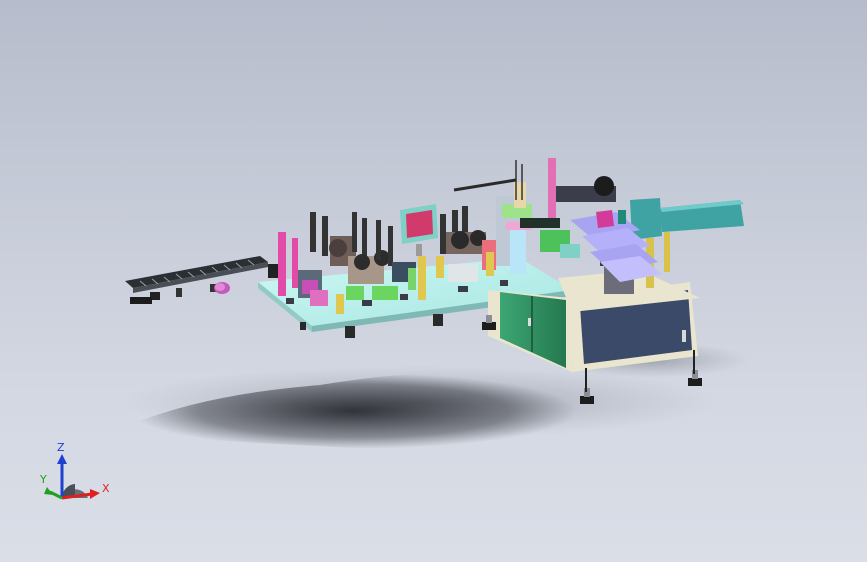 This screenshot has width=867, height=562. What do you see at coordinates (106, 488) in the screenshot?
I see `x-axis-label: X` at bounding box center [106, 488].